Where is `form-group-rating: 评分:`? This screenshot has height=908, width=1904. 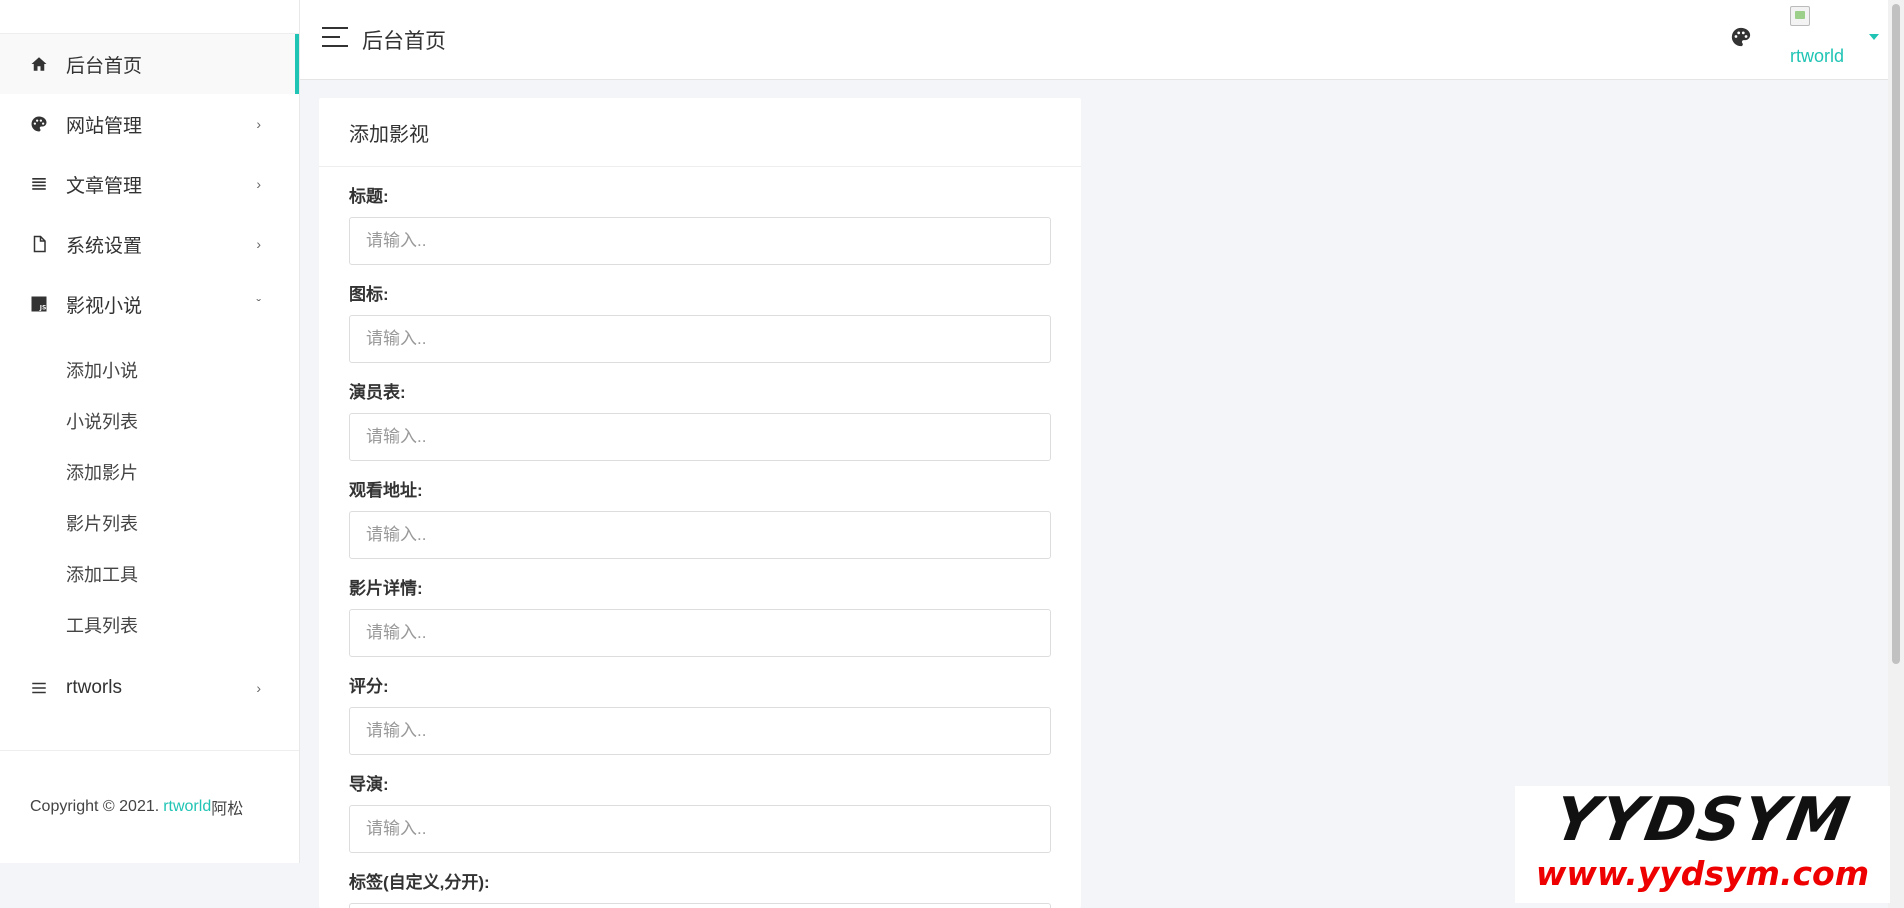 form-group-rating: 评分: is located at coordinates (700, 716).